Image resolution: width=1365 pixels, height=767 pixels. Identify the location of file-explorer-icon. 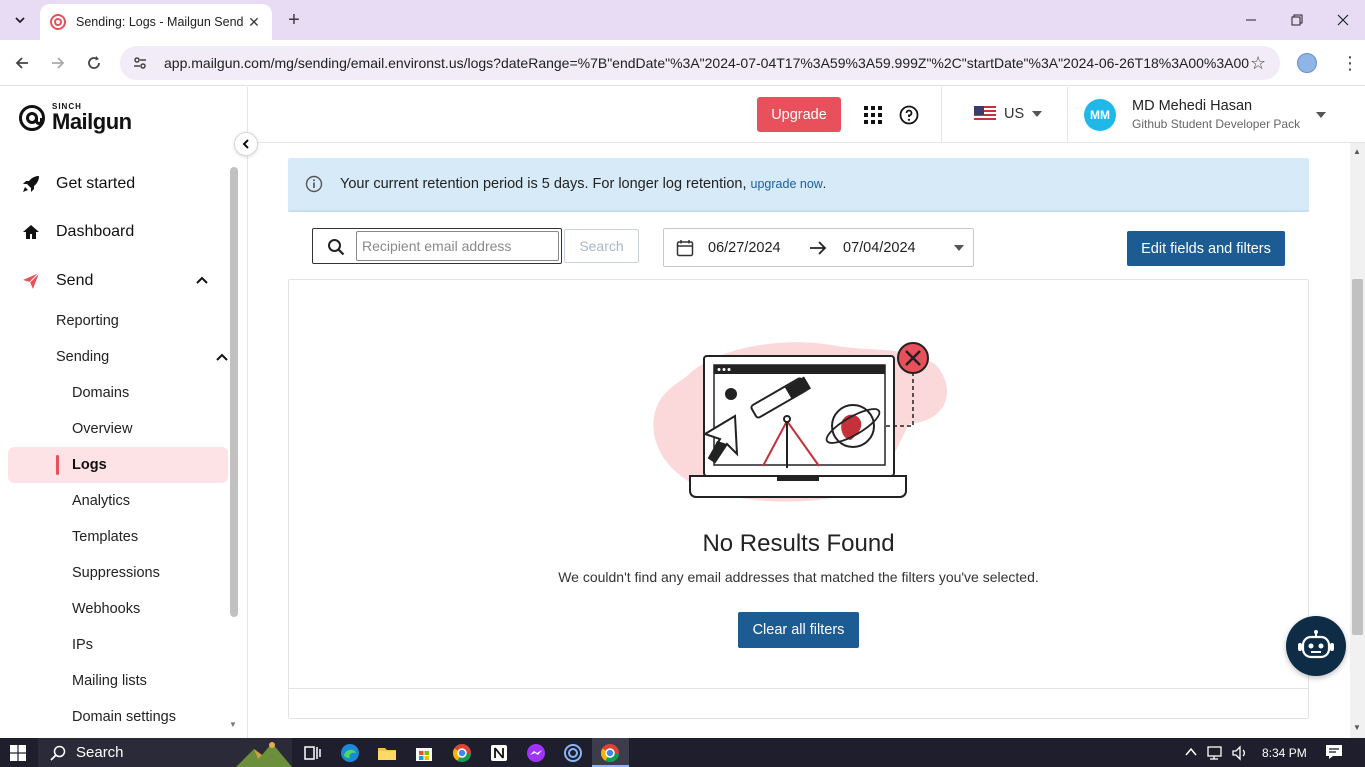
(387, 753).